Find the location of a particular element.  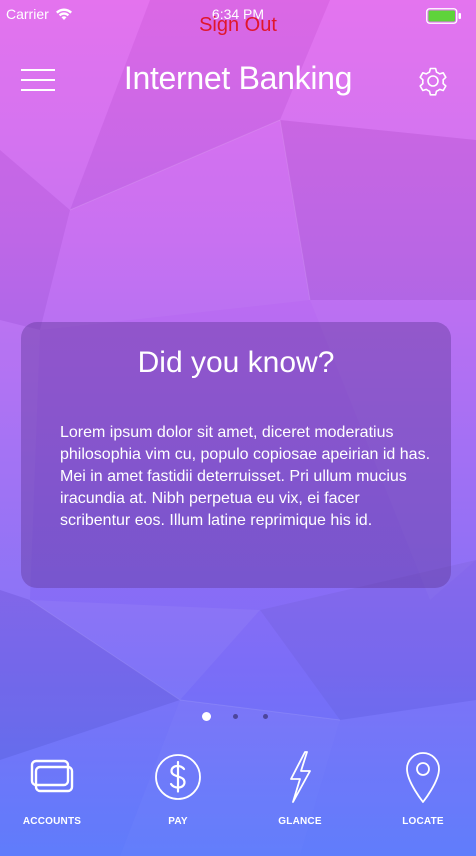

sign-out-button: Sign Out is located at coordinates (238, 25).